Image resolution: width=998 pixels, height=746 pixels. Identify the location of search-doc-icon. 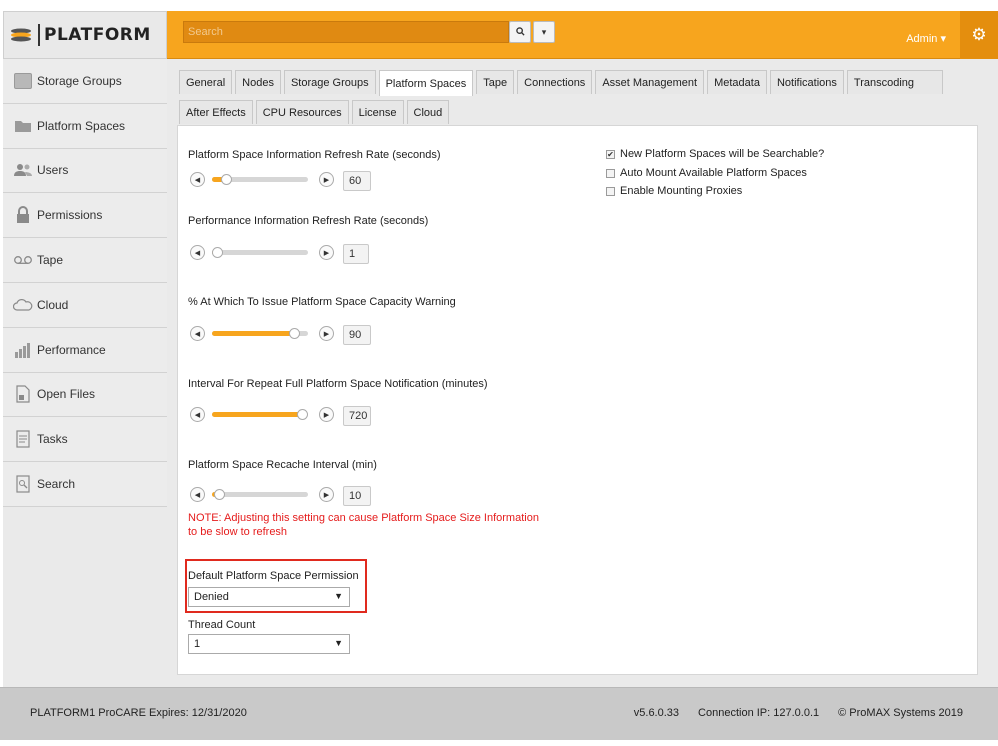
(23, 484).